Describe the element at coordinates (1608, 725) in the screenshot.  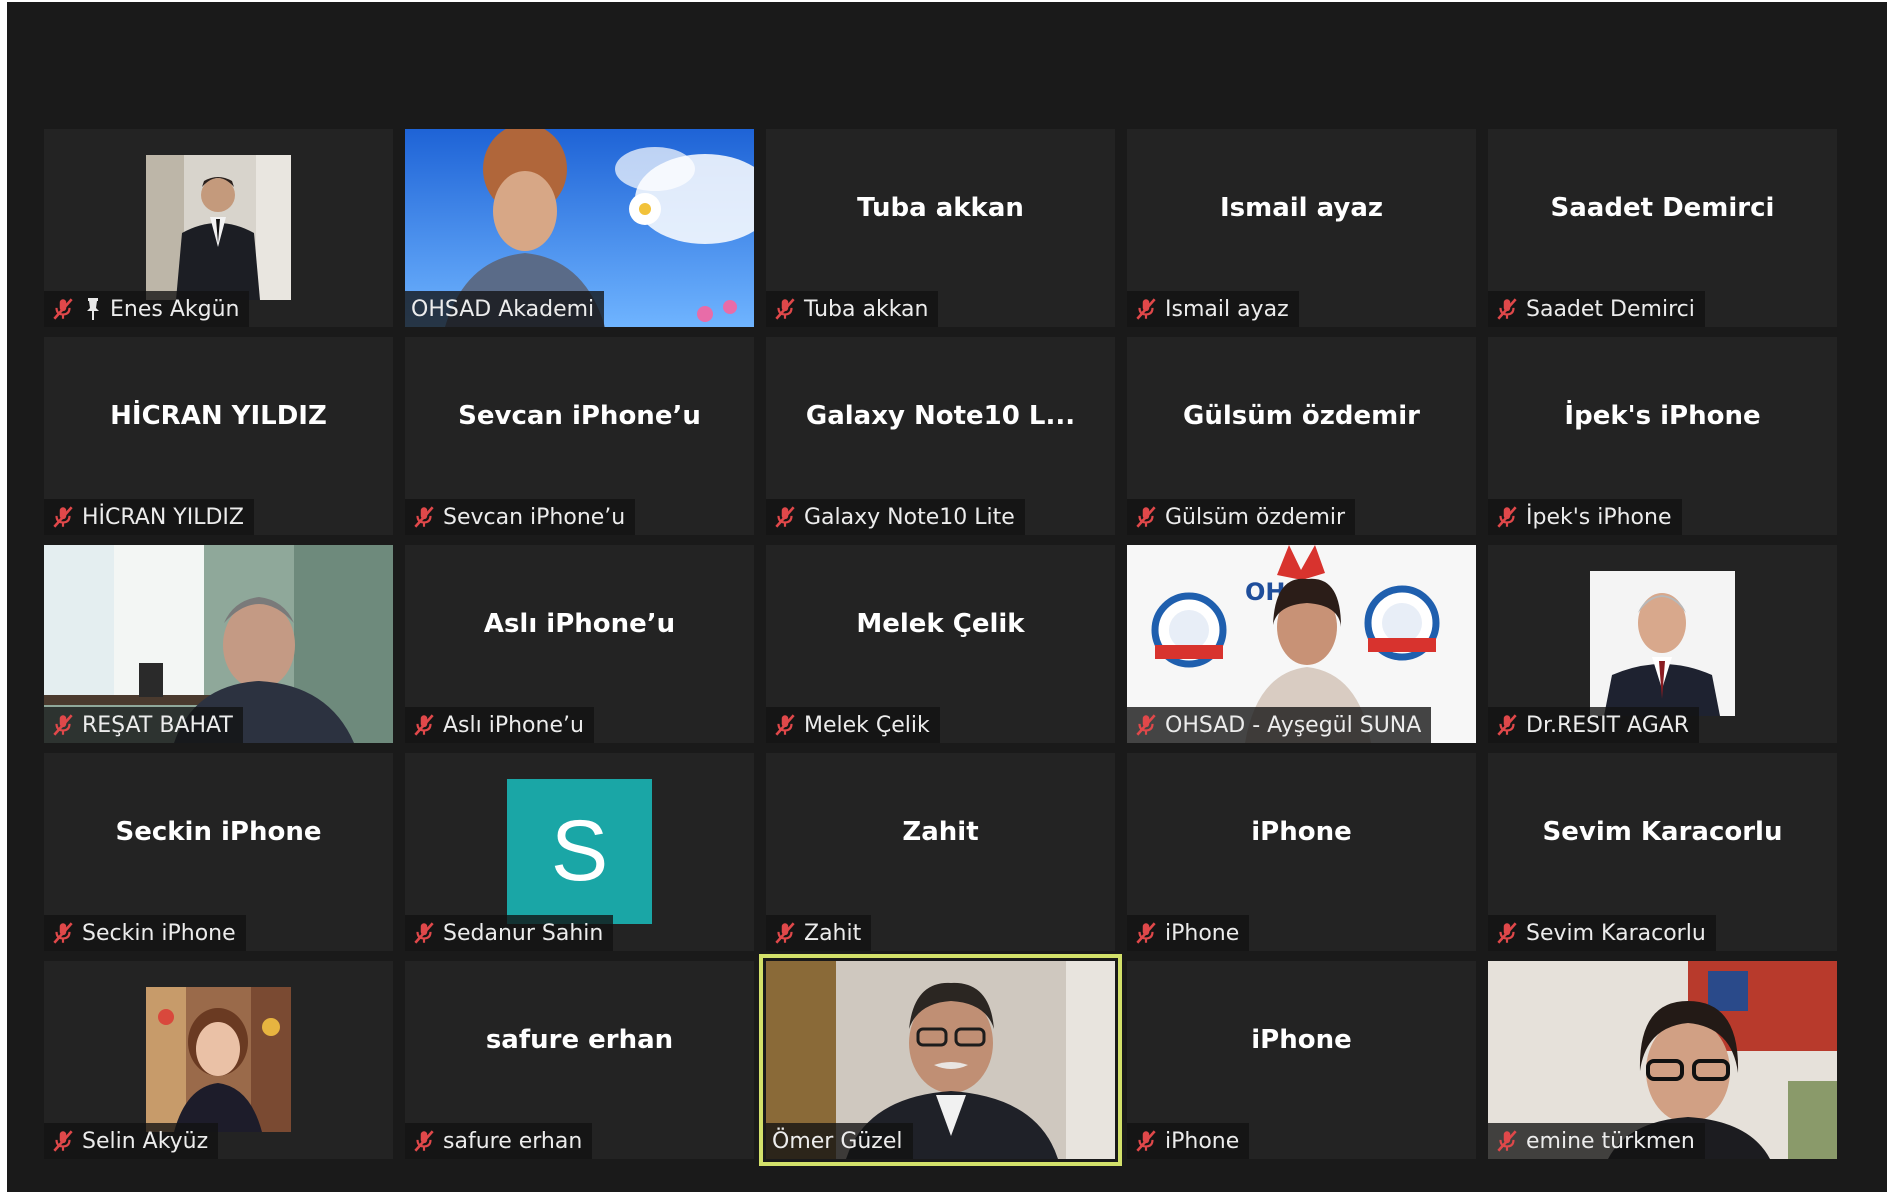
I see `participant-name: Dr.RESIT AGAR` at that location.